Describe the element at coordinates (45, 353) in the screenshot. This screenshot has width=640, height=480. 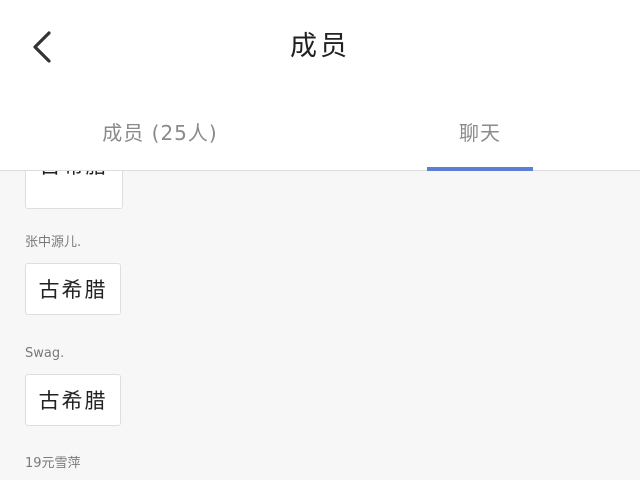
I see `sender-name: Swag.` at that location.